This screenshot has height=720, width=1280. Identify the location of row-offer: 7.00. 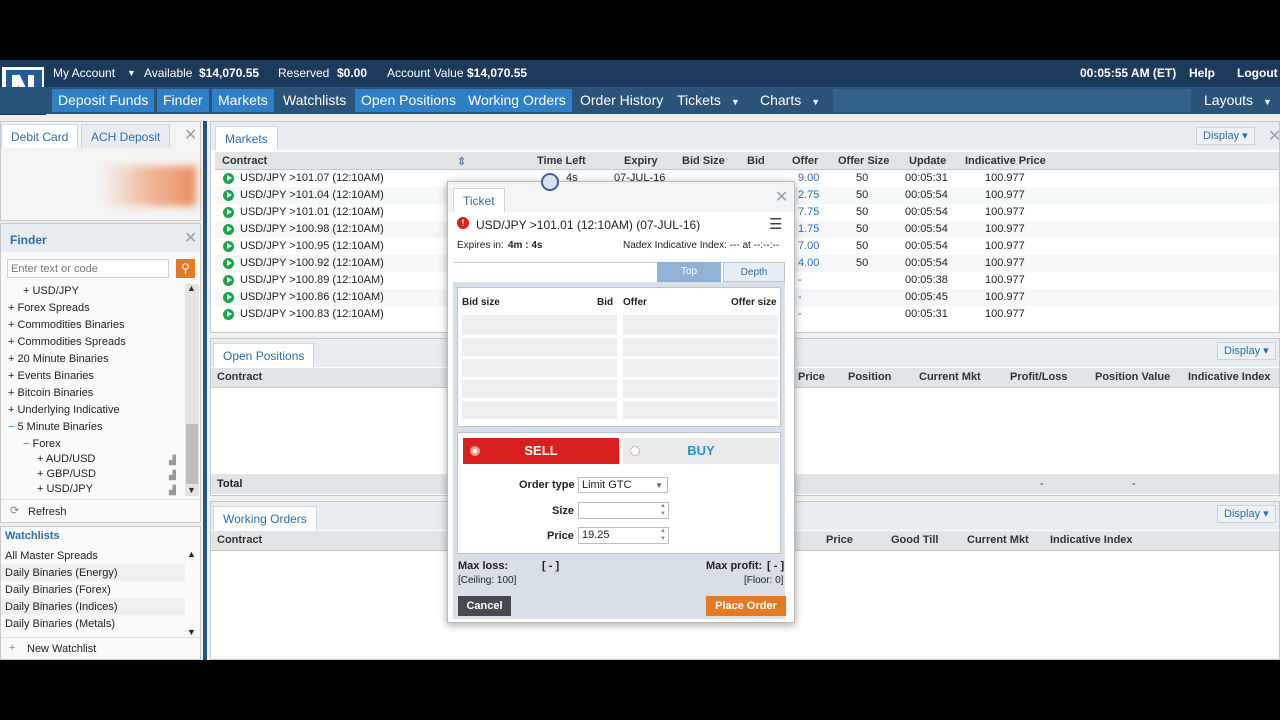
(808, 246).